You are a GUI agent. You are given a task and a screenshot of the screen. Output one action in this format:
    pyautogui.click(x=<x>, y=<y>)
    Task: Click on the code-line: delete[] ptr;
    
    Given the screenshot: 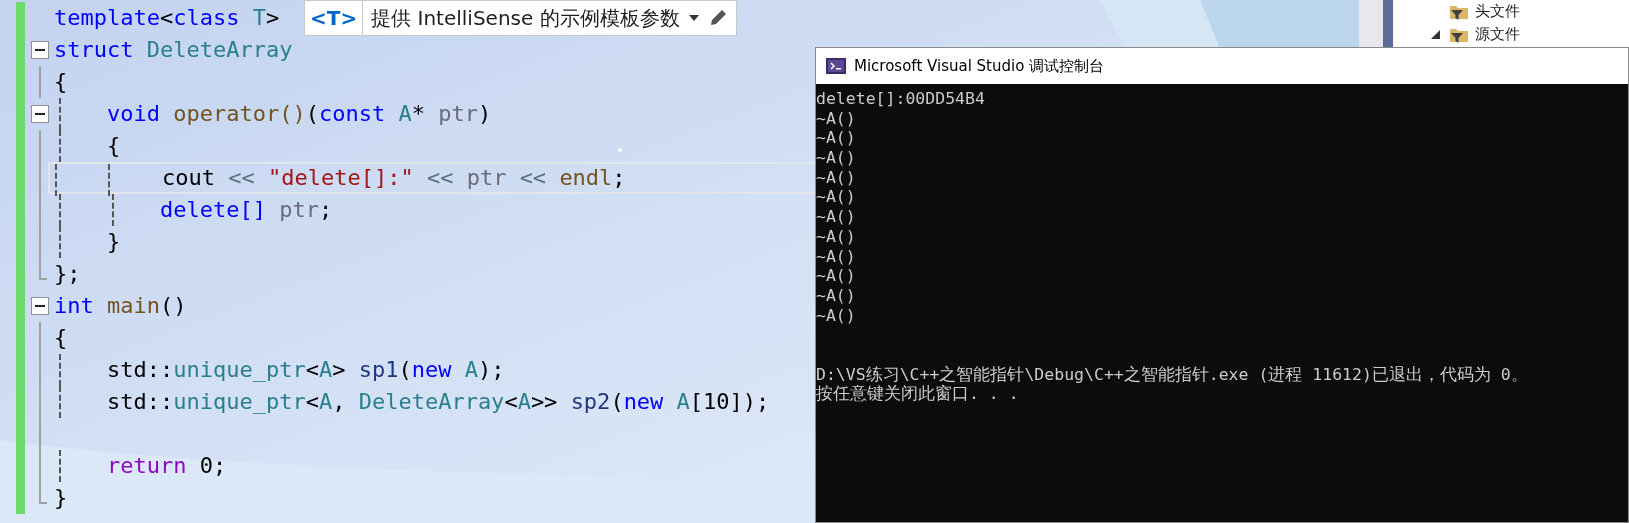 What is the action you would take?
    pyautogui.click(x=245, y=209)
    